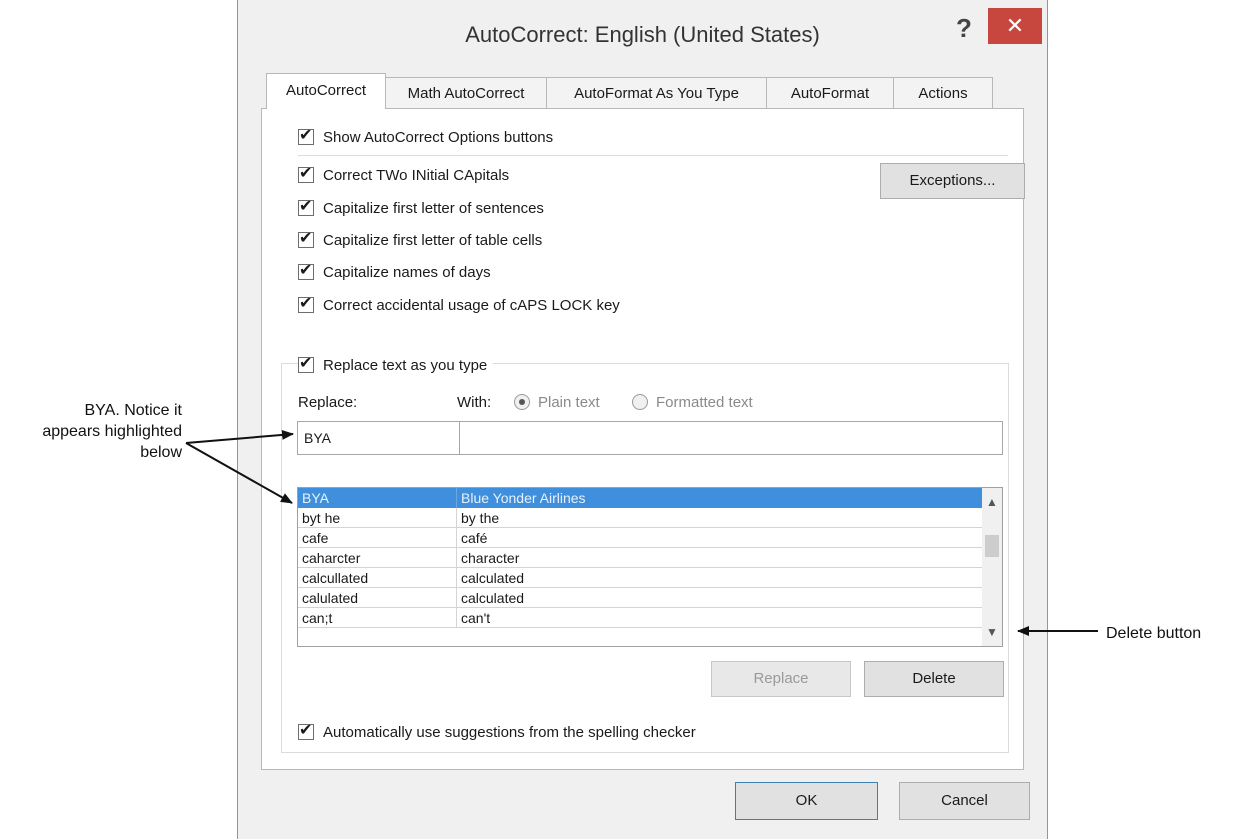 The image size is (1234, 839). Describe the element at coordinates (1015, 26) in the screenshot. I see `close-button: ✕` at that location.